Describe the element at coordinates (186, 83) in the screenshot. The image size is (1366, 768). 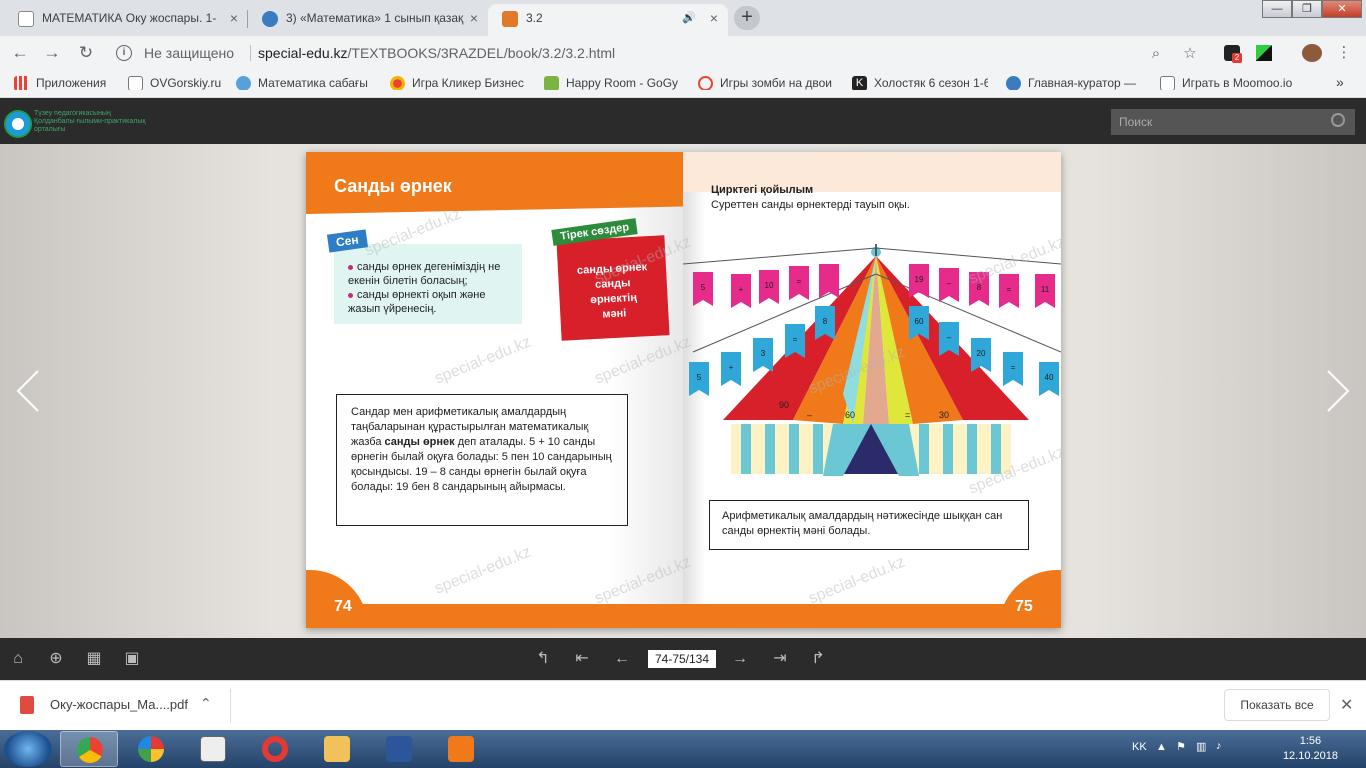
I see `bookmark-label: OVGorskiy.ru` at that location.